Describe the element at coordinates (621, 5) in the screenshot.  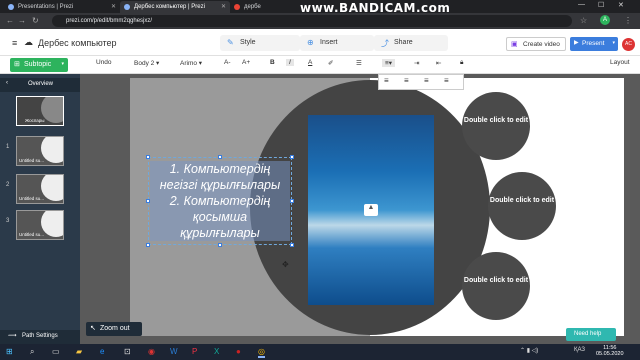
I see `close-window-icon: ✕` at that location.